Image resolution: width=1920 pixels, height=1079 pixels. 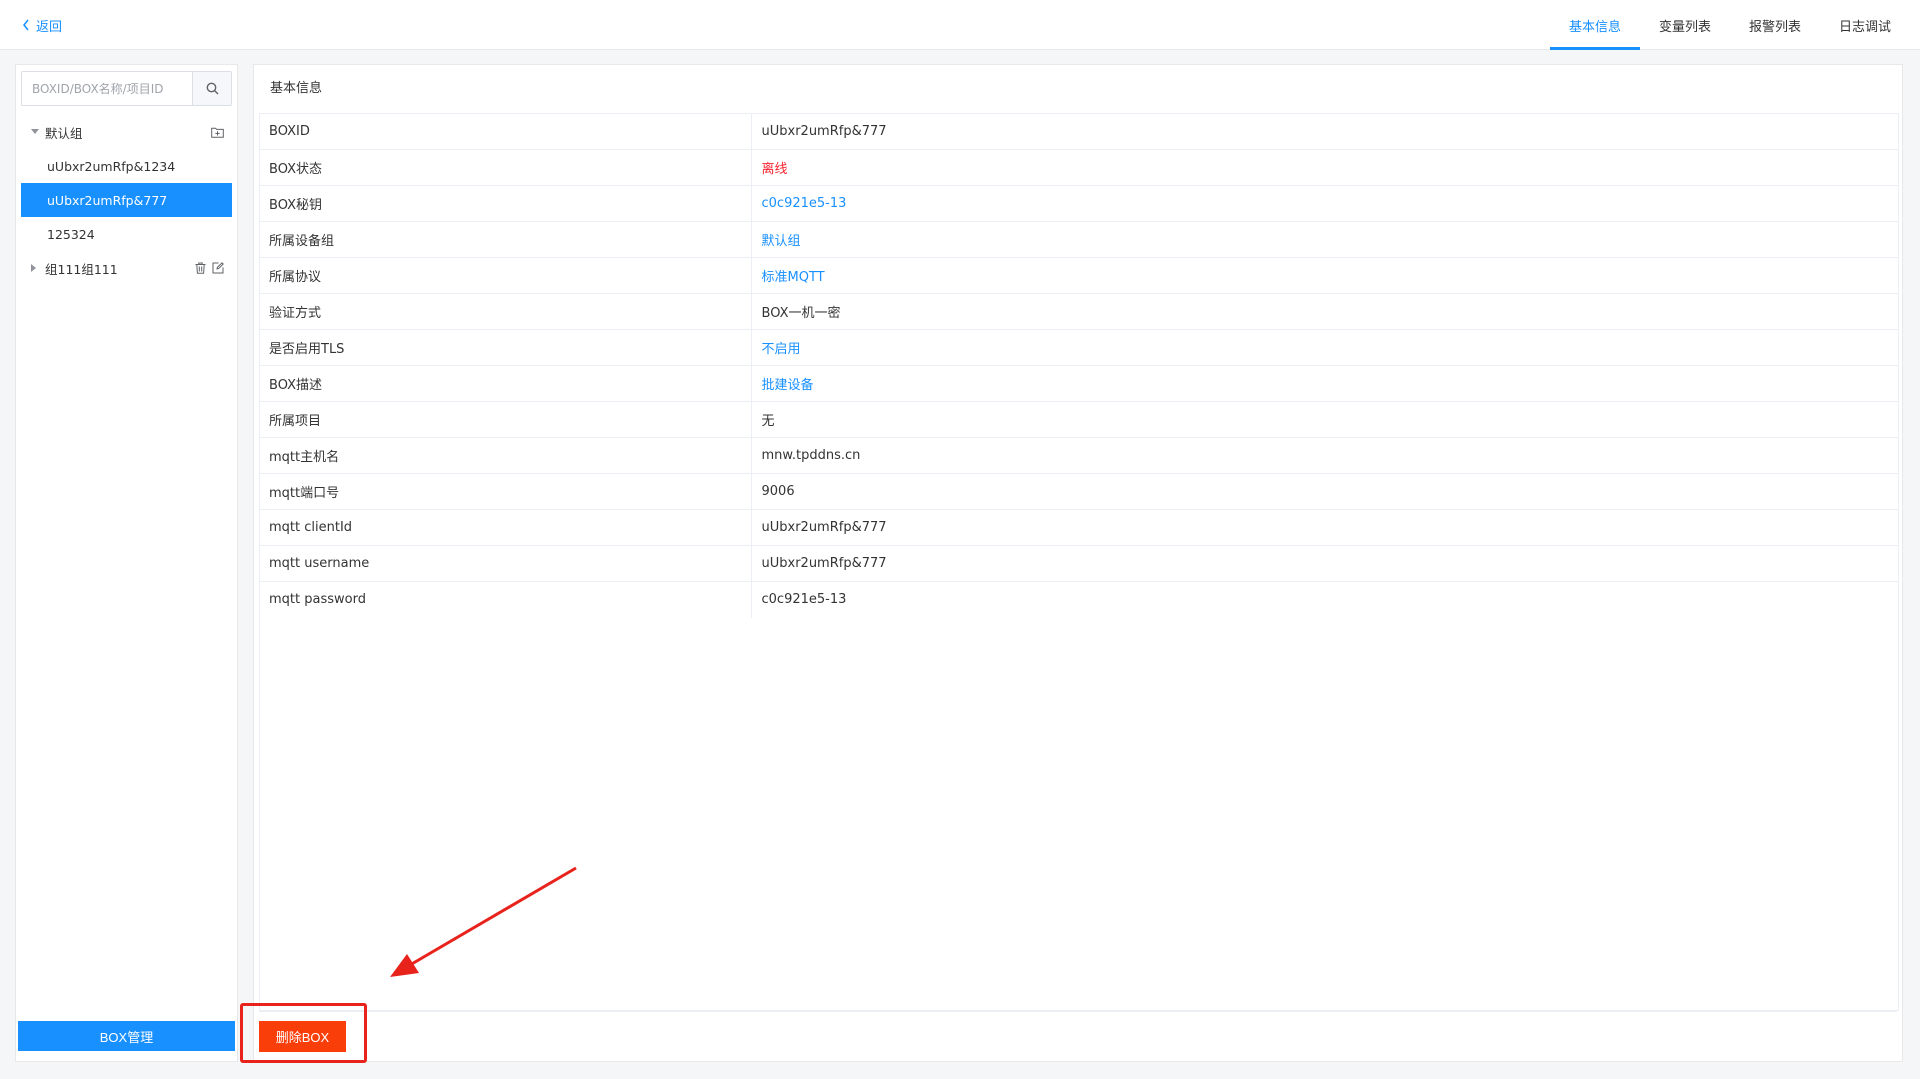 What do you see at coordinates (505, 167) in the screenshot?
I see `field-key: BOX状态` at bounding box center [505, 167].